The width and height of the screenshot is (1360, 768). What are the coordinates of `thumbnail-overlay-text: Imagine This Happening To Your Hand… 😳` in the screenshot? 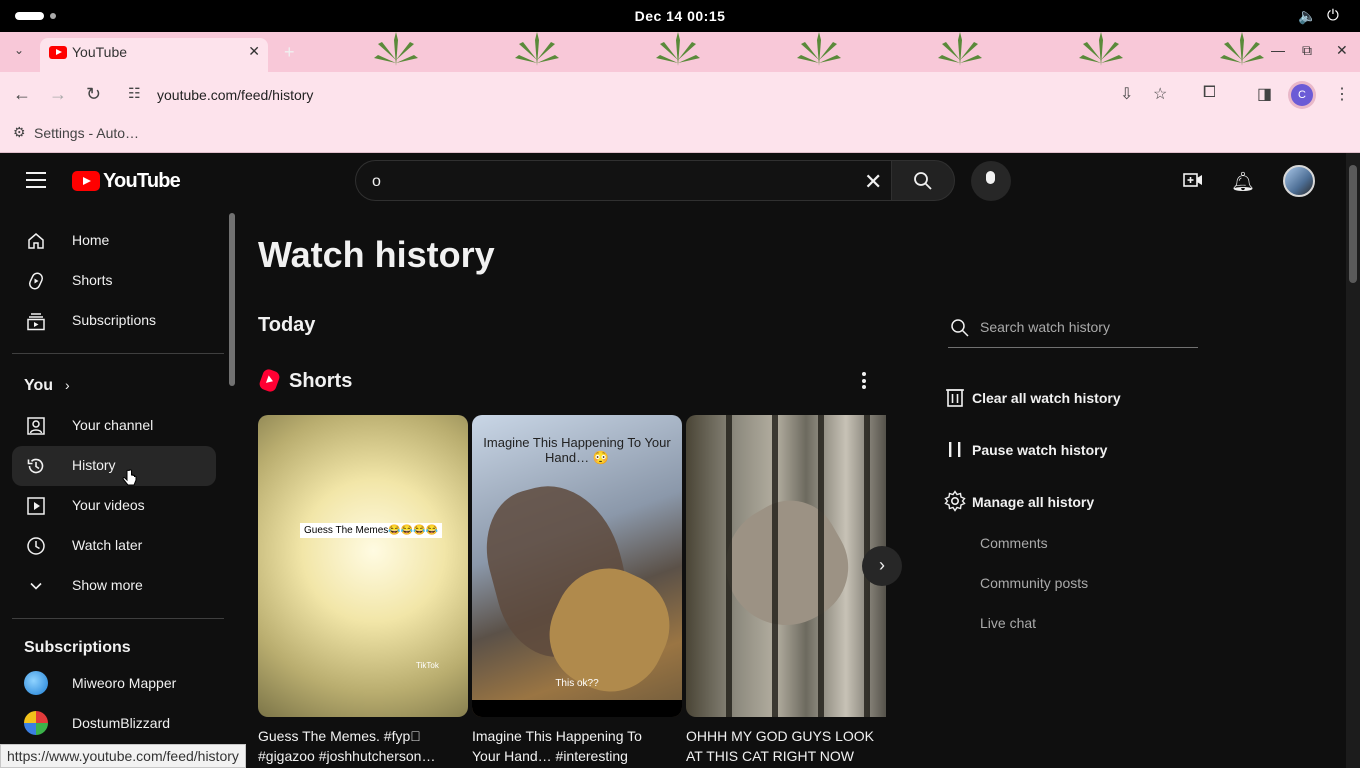 It's located at (577, 450).